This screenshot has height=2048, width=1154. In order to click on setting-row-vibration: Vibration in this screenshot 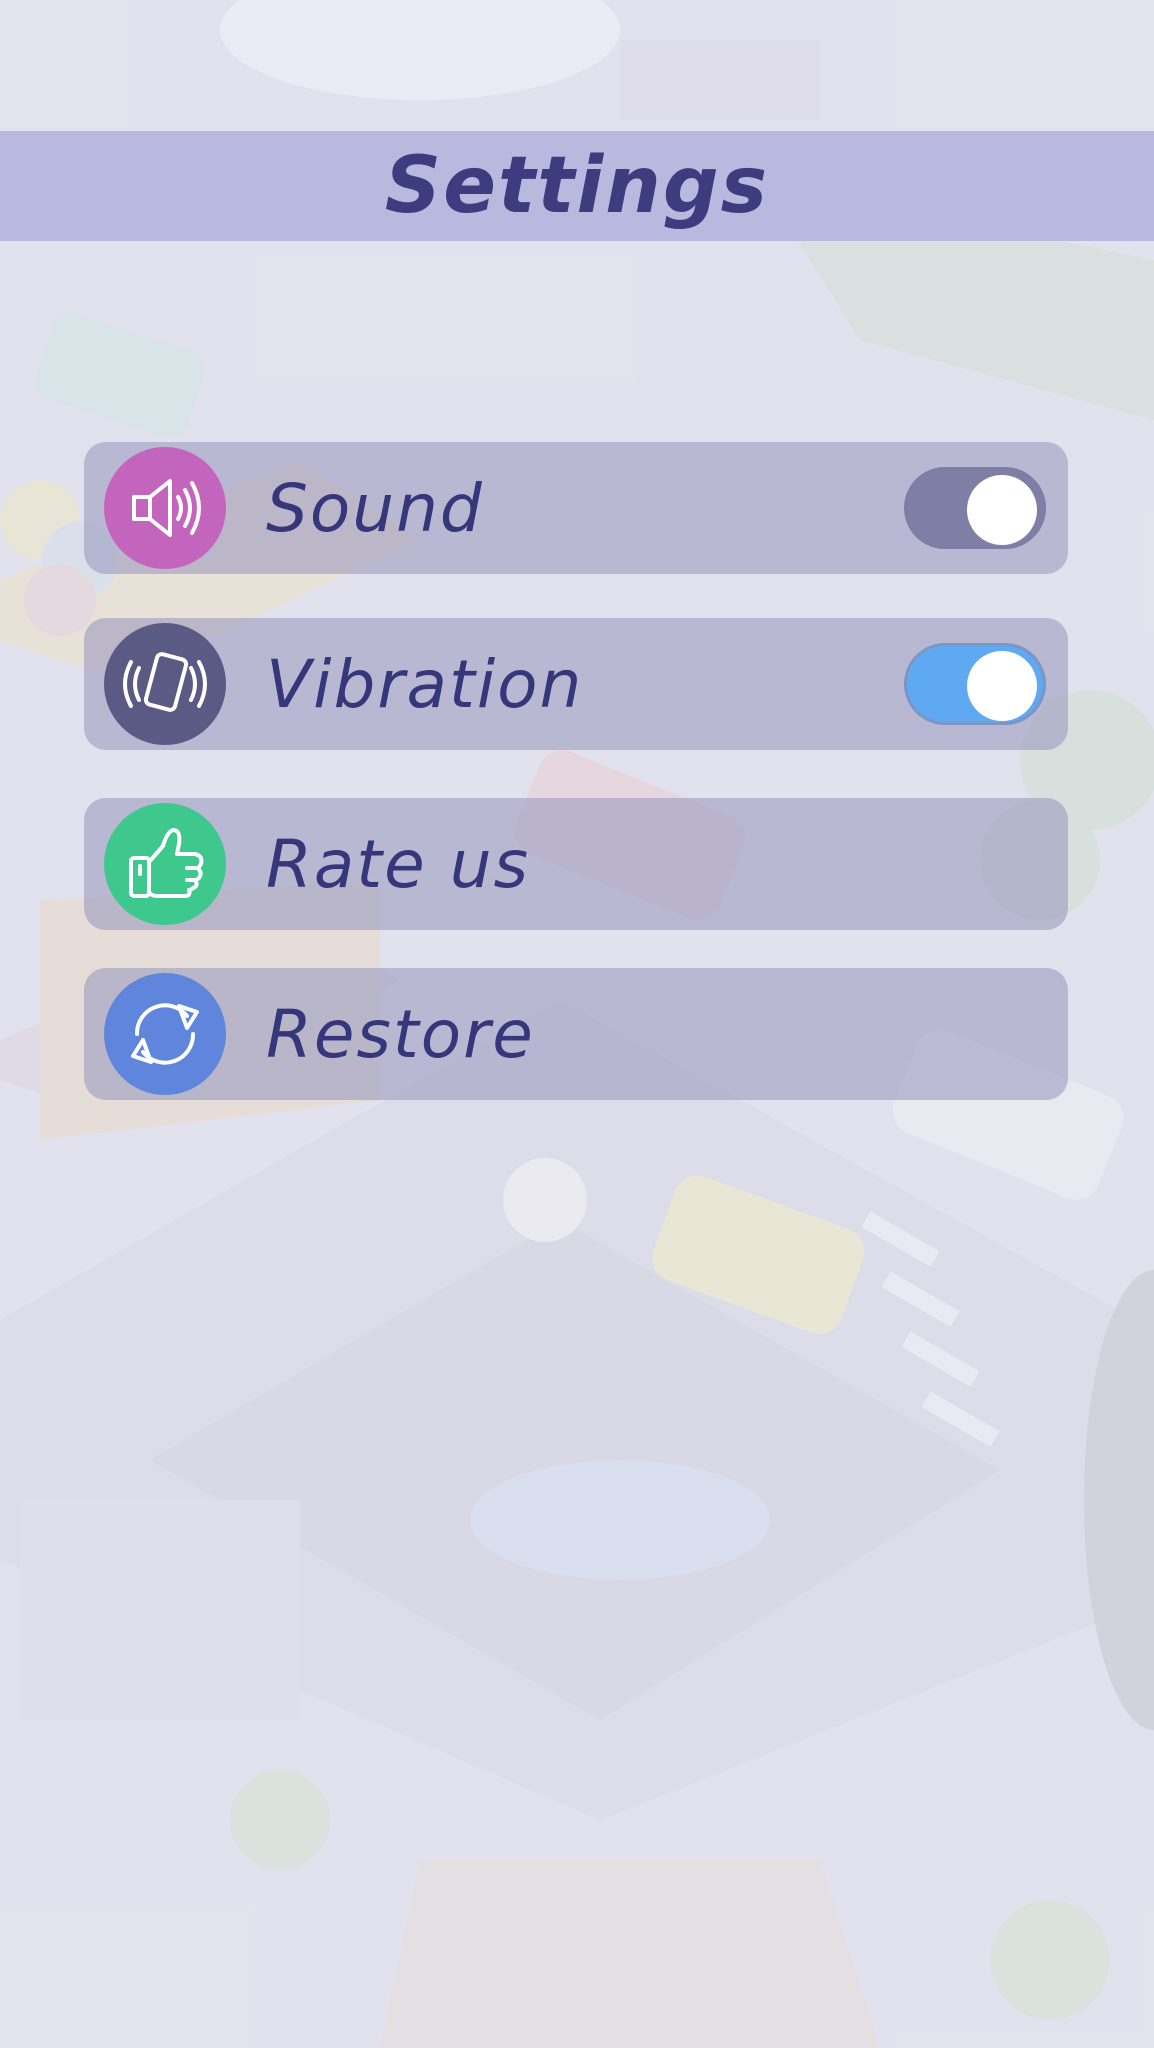, I will do `click(576, 684)`.